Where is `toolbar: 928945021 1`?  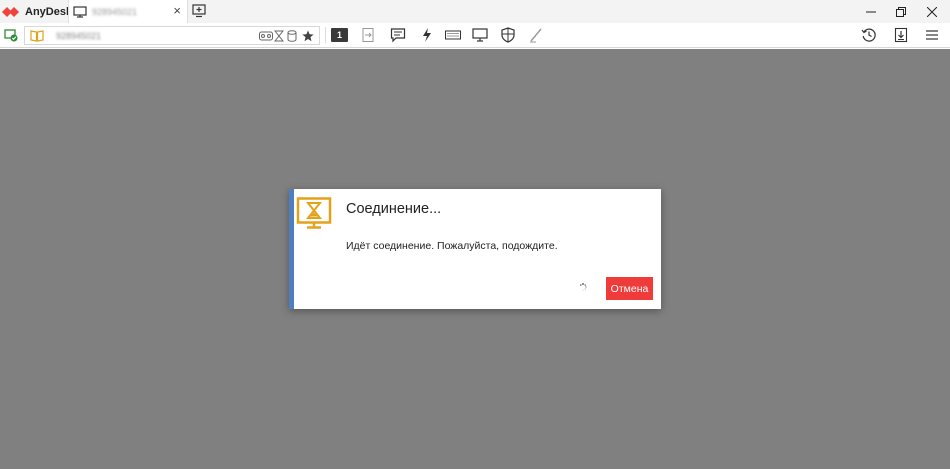
toolbar: 928945021 1 is located at coordinates (475, 35).